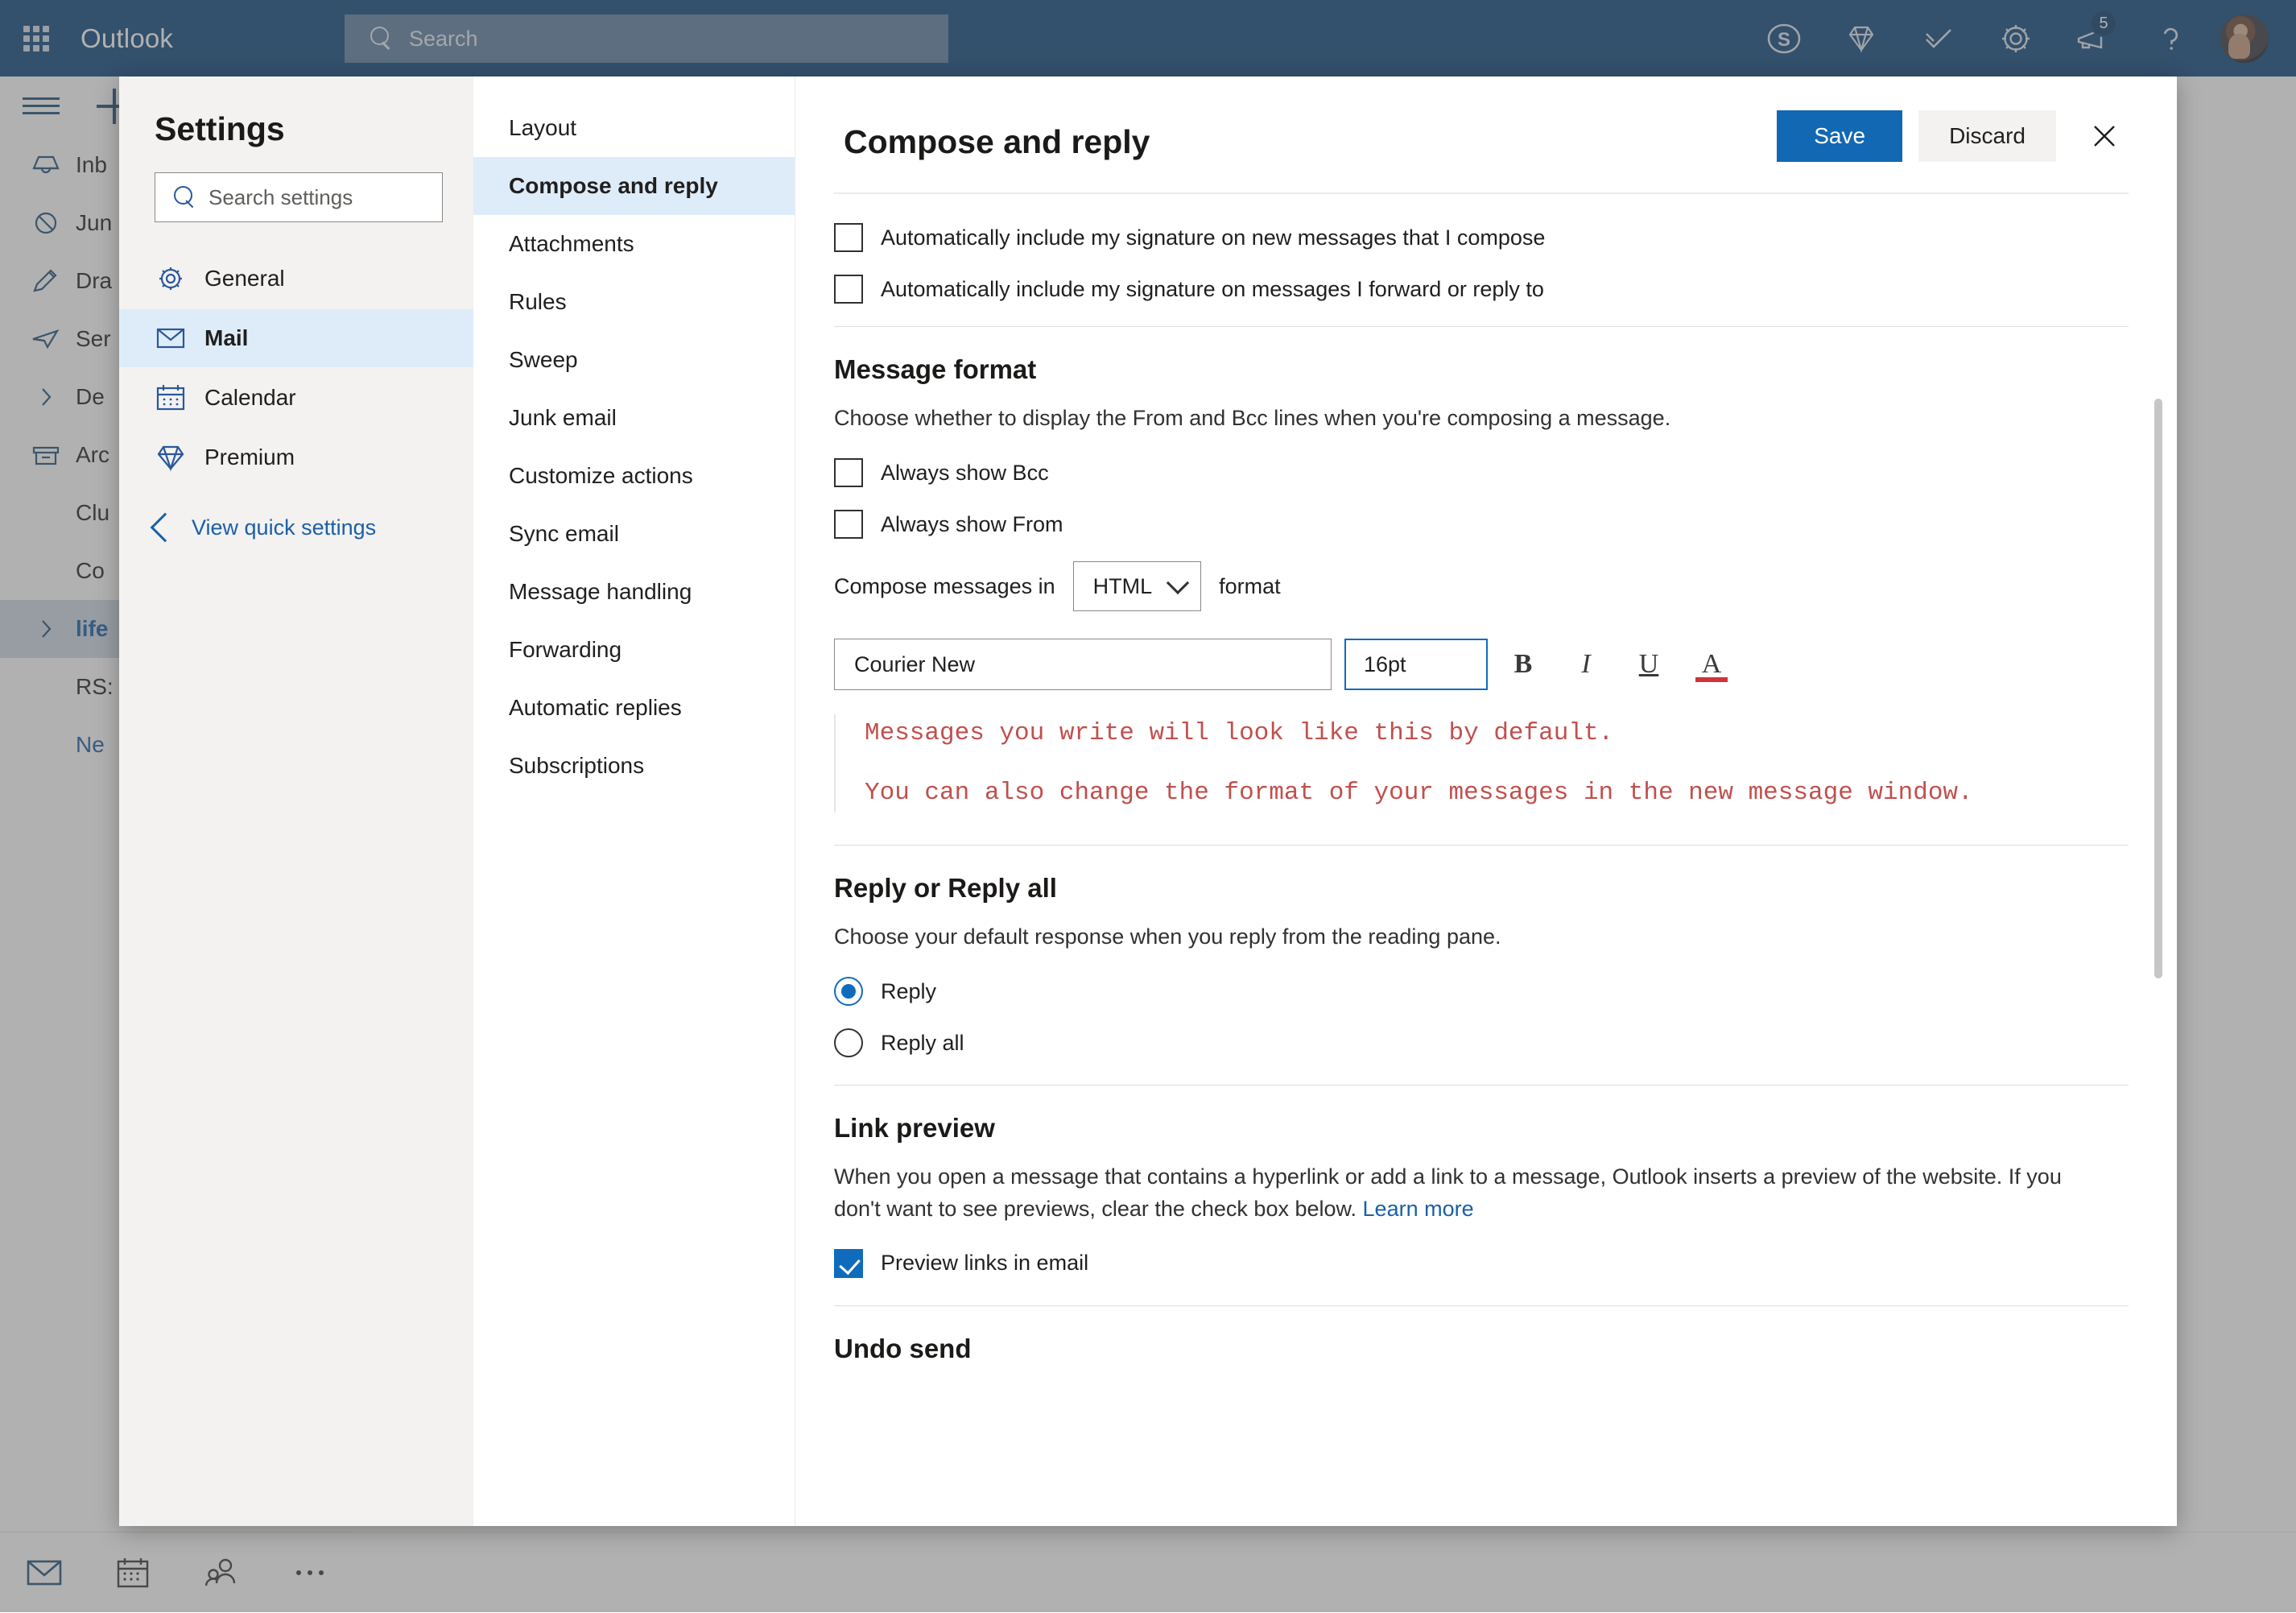 The height and width of the screenshot is (1613, 2296). I want to click on category-item-forwarding: Forwarding, so click(634, 650).